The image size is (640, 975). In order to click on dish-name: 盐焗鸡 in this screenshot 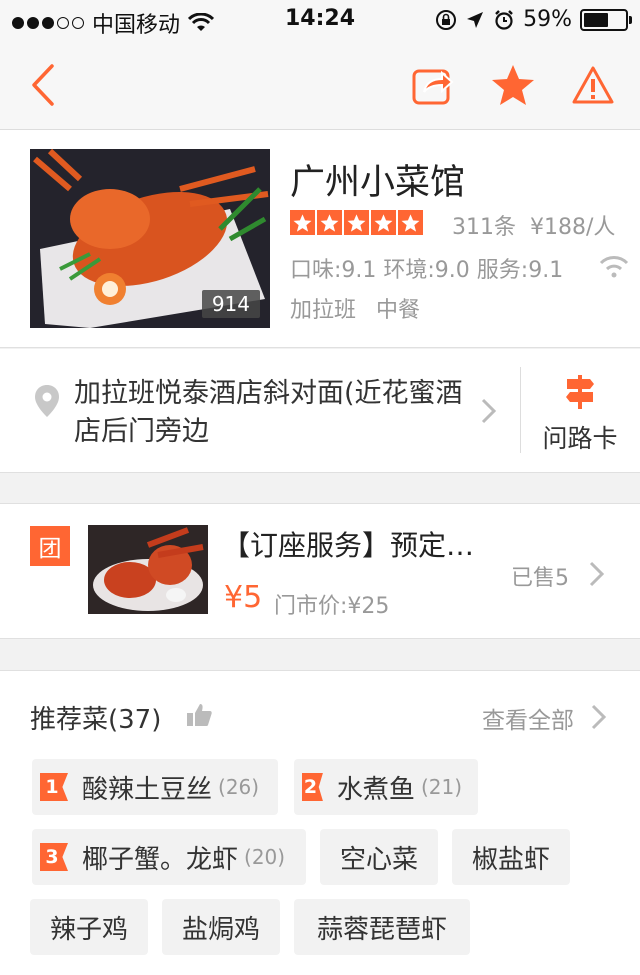, I will do `click(220, 929)`.